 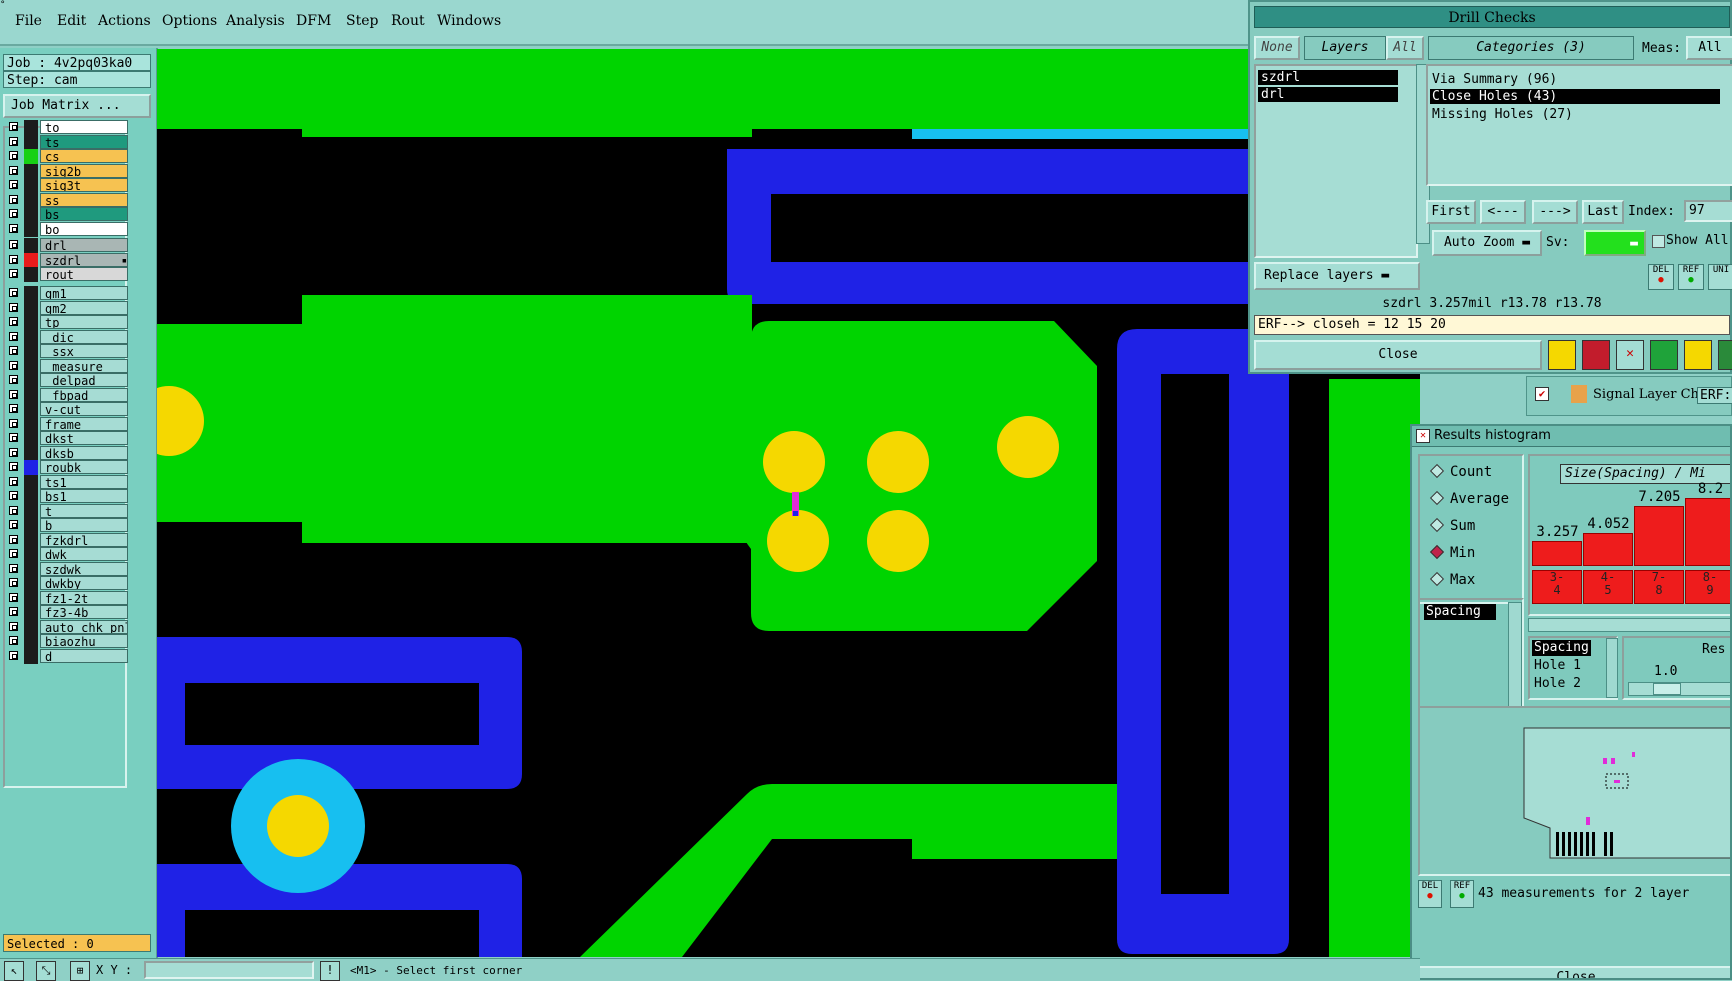 I want to click on layer-row: _measure, so click(x=67, y=366).